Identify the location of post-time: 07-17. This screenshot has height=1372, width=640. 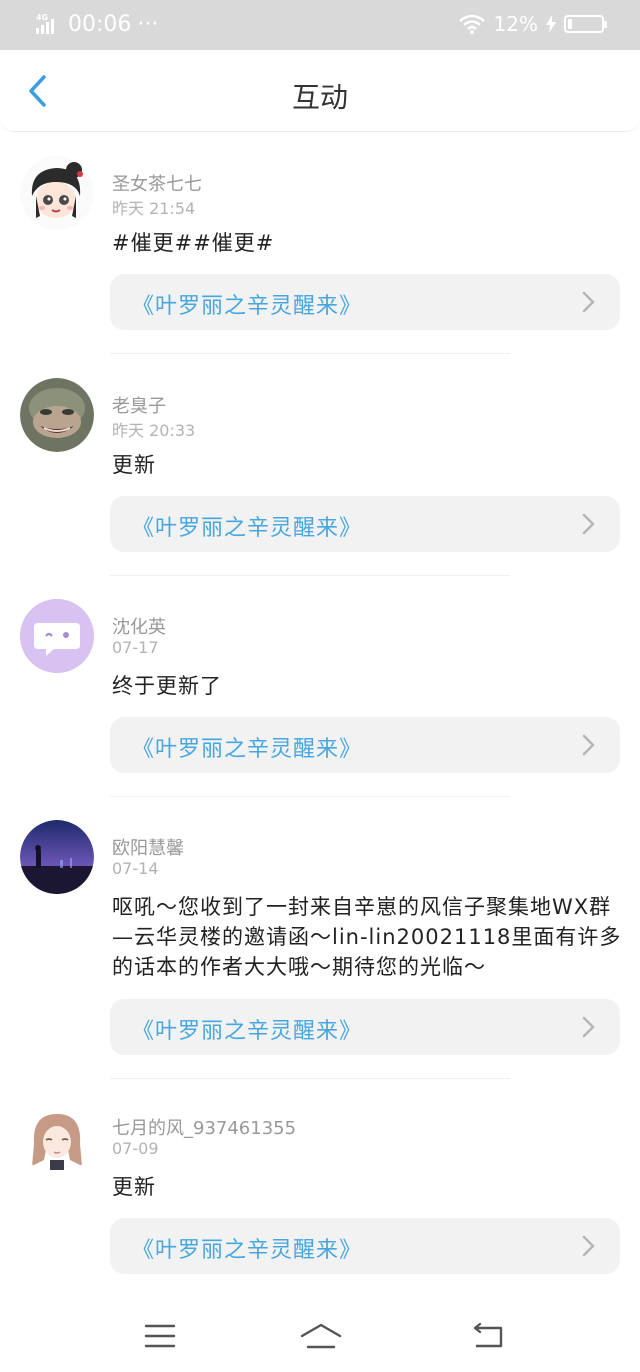
(135, 647).